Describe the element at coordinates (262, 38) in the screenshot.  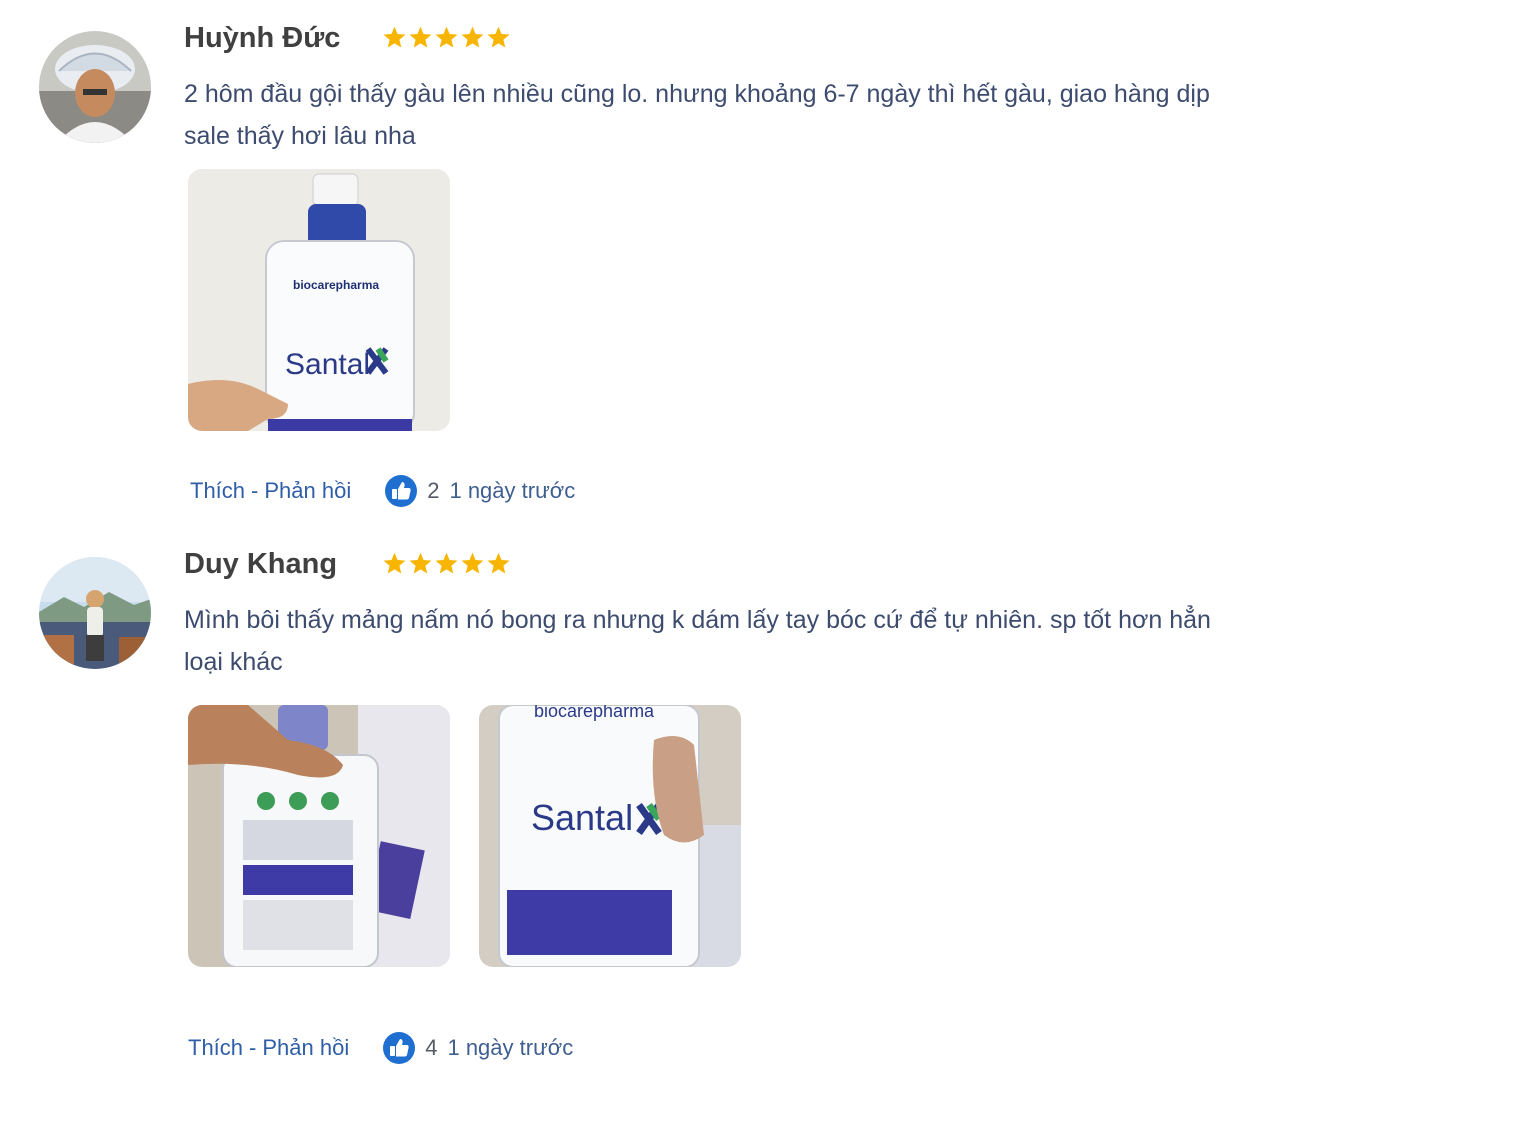
I see `reviewer-name: Huỳnh Đức` at that location.